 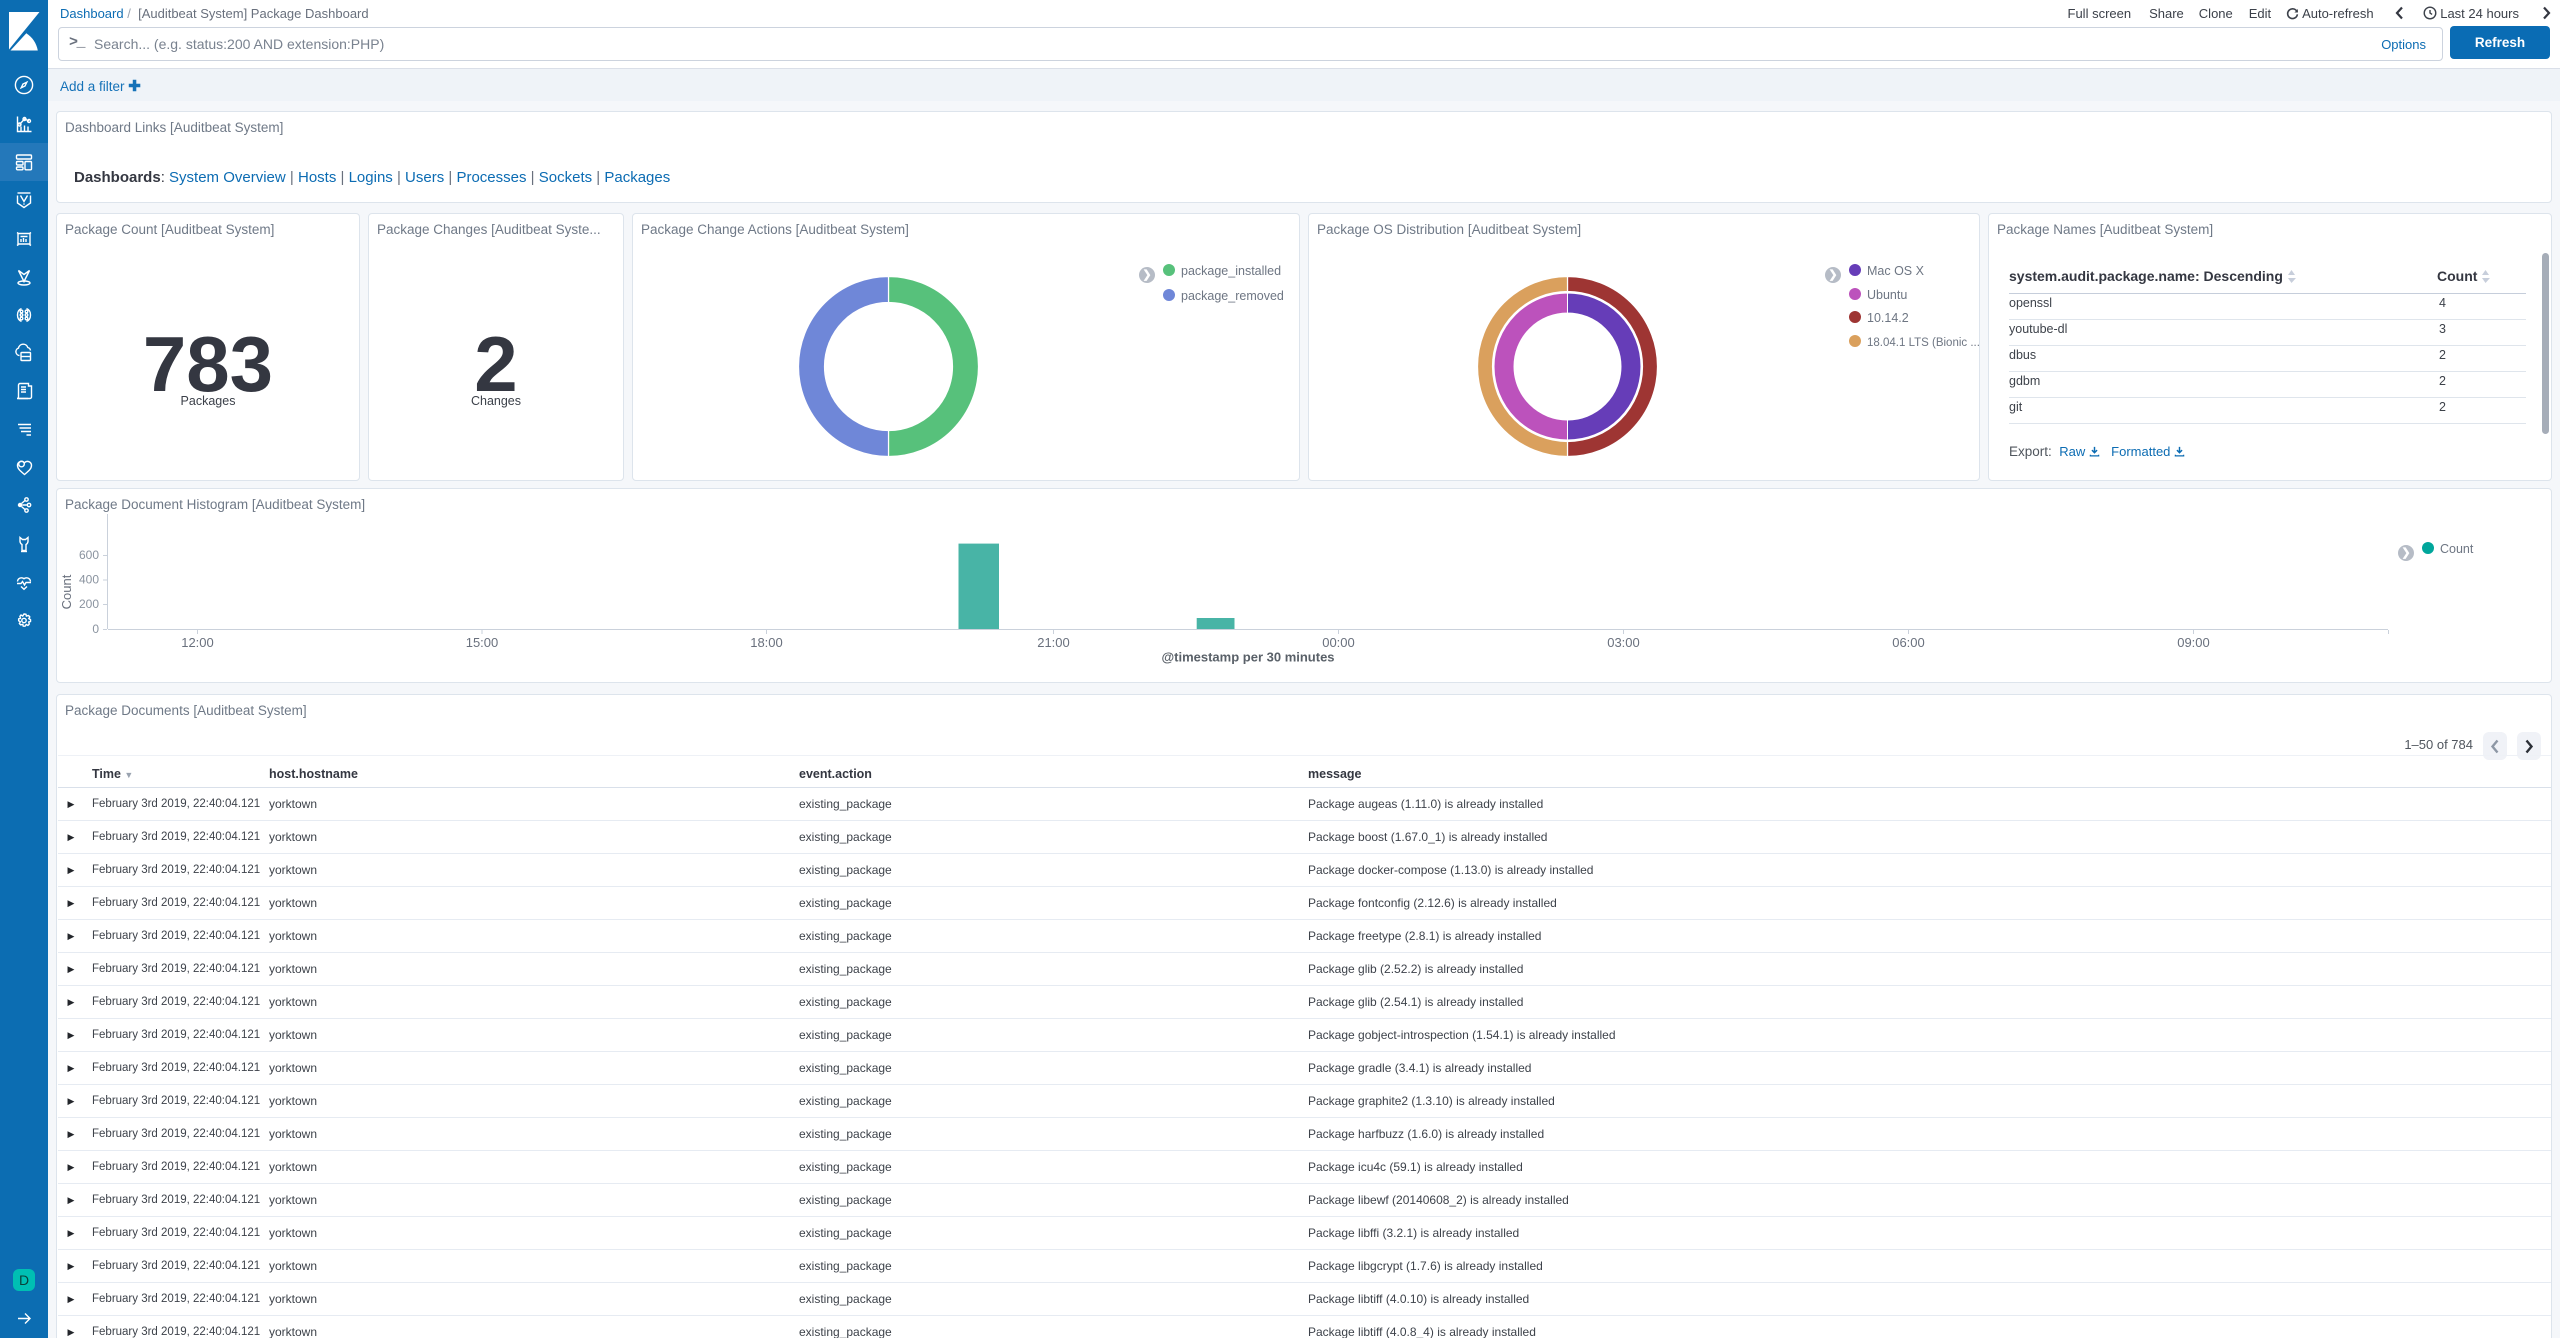 What do you see at coordinates (197, 642) in the screenshot?
I see `svg-text: 12:00` at bounding box center [197, 642].